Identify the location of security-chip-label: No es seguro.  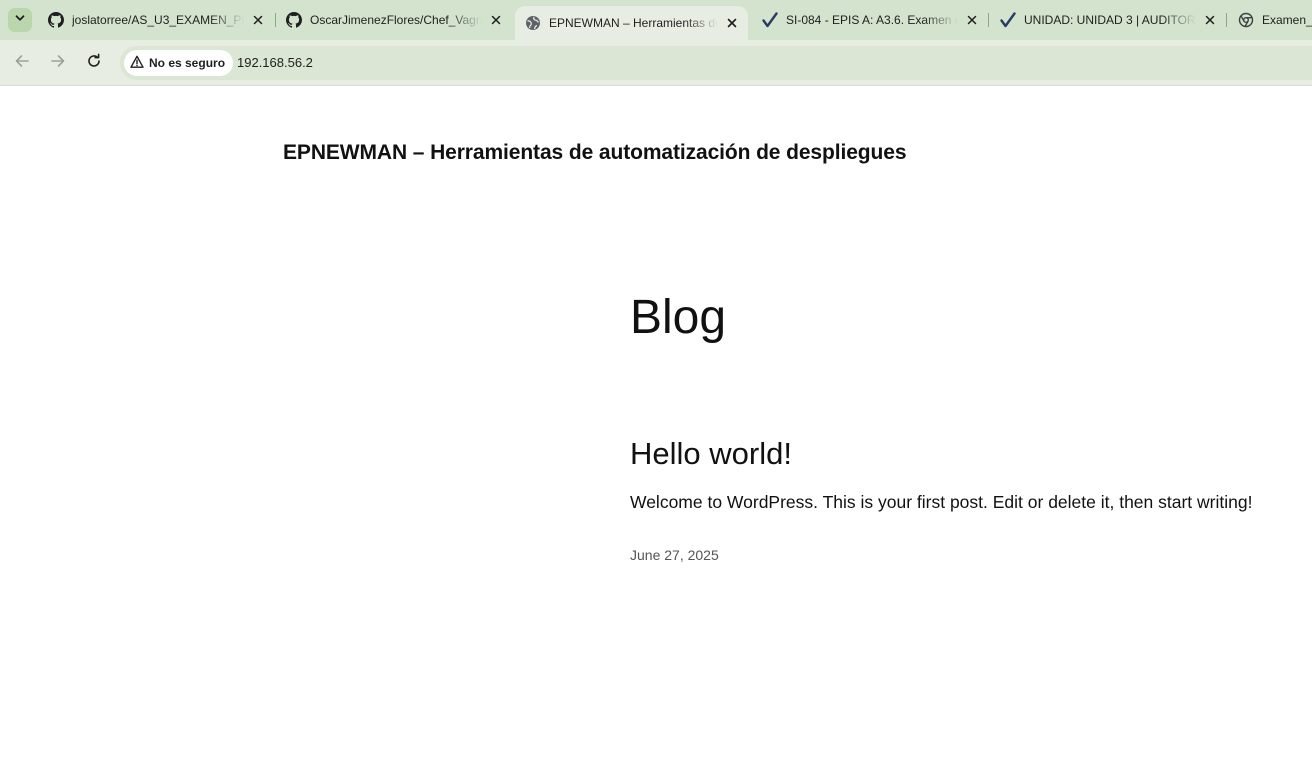
(187, 63).